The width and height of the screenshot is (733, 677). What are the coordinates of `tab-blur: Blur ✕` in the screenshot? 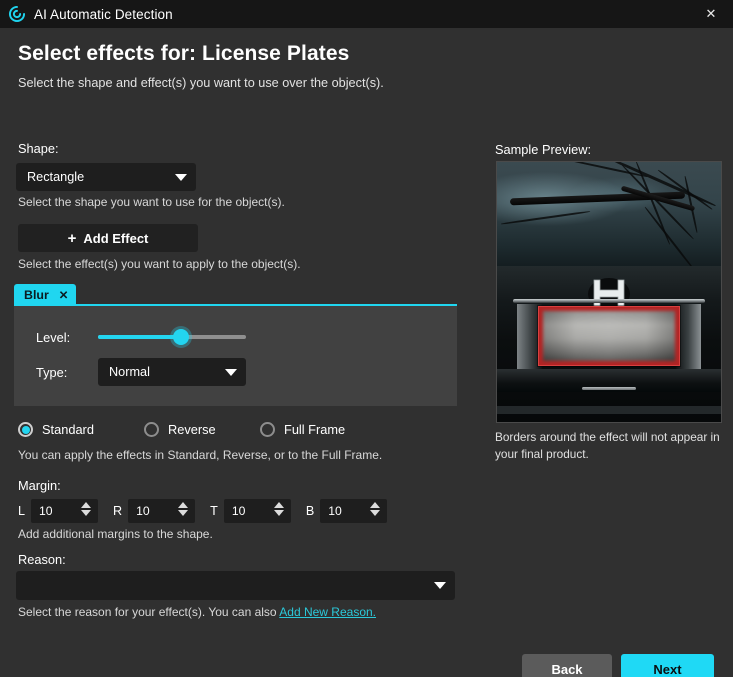 It's located at (45, 295).